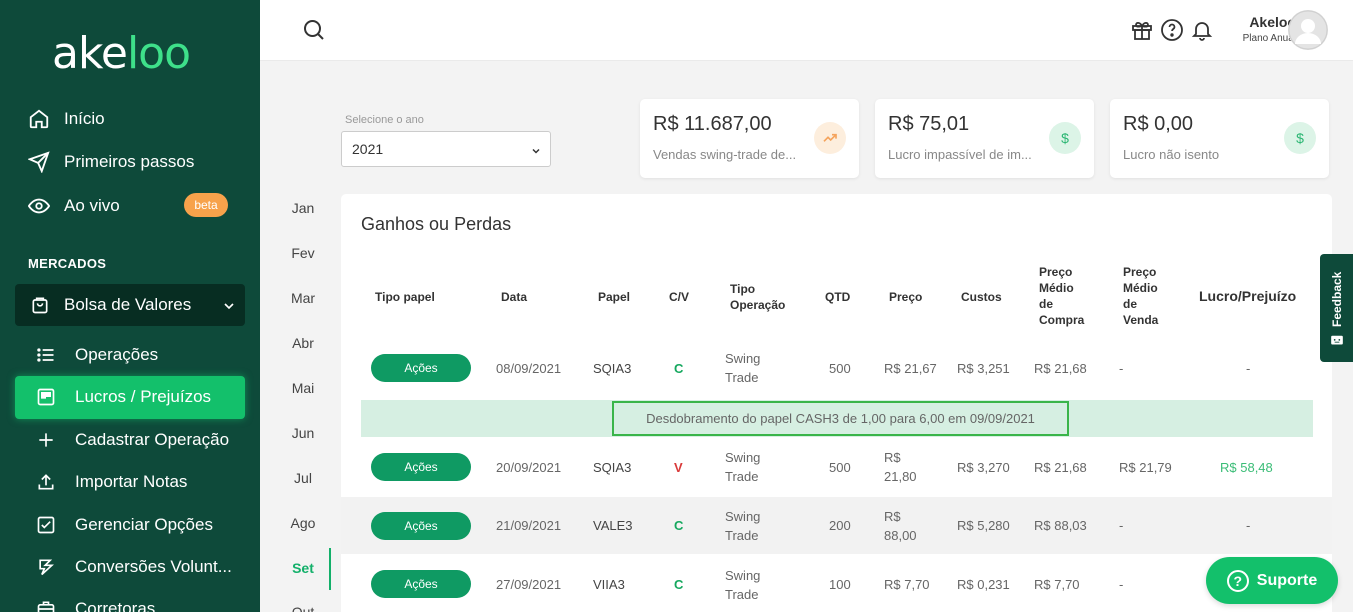 Image resolution: width=1353 pixels, height=612 pixels. Describe the element at coordinates (757, 297) in the screenshot. I see `col-header-tipo-operacao: Tipo Operação` at that location.